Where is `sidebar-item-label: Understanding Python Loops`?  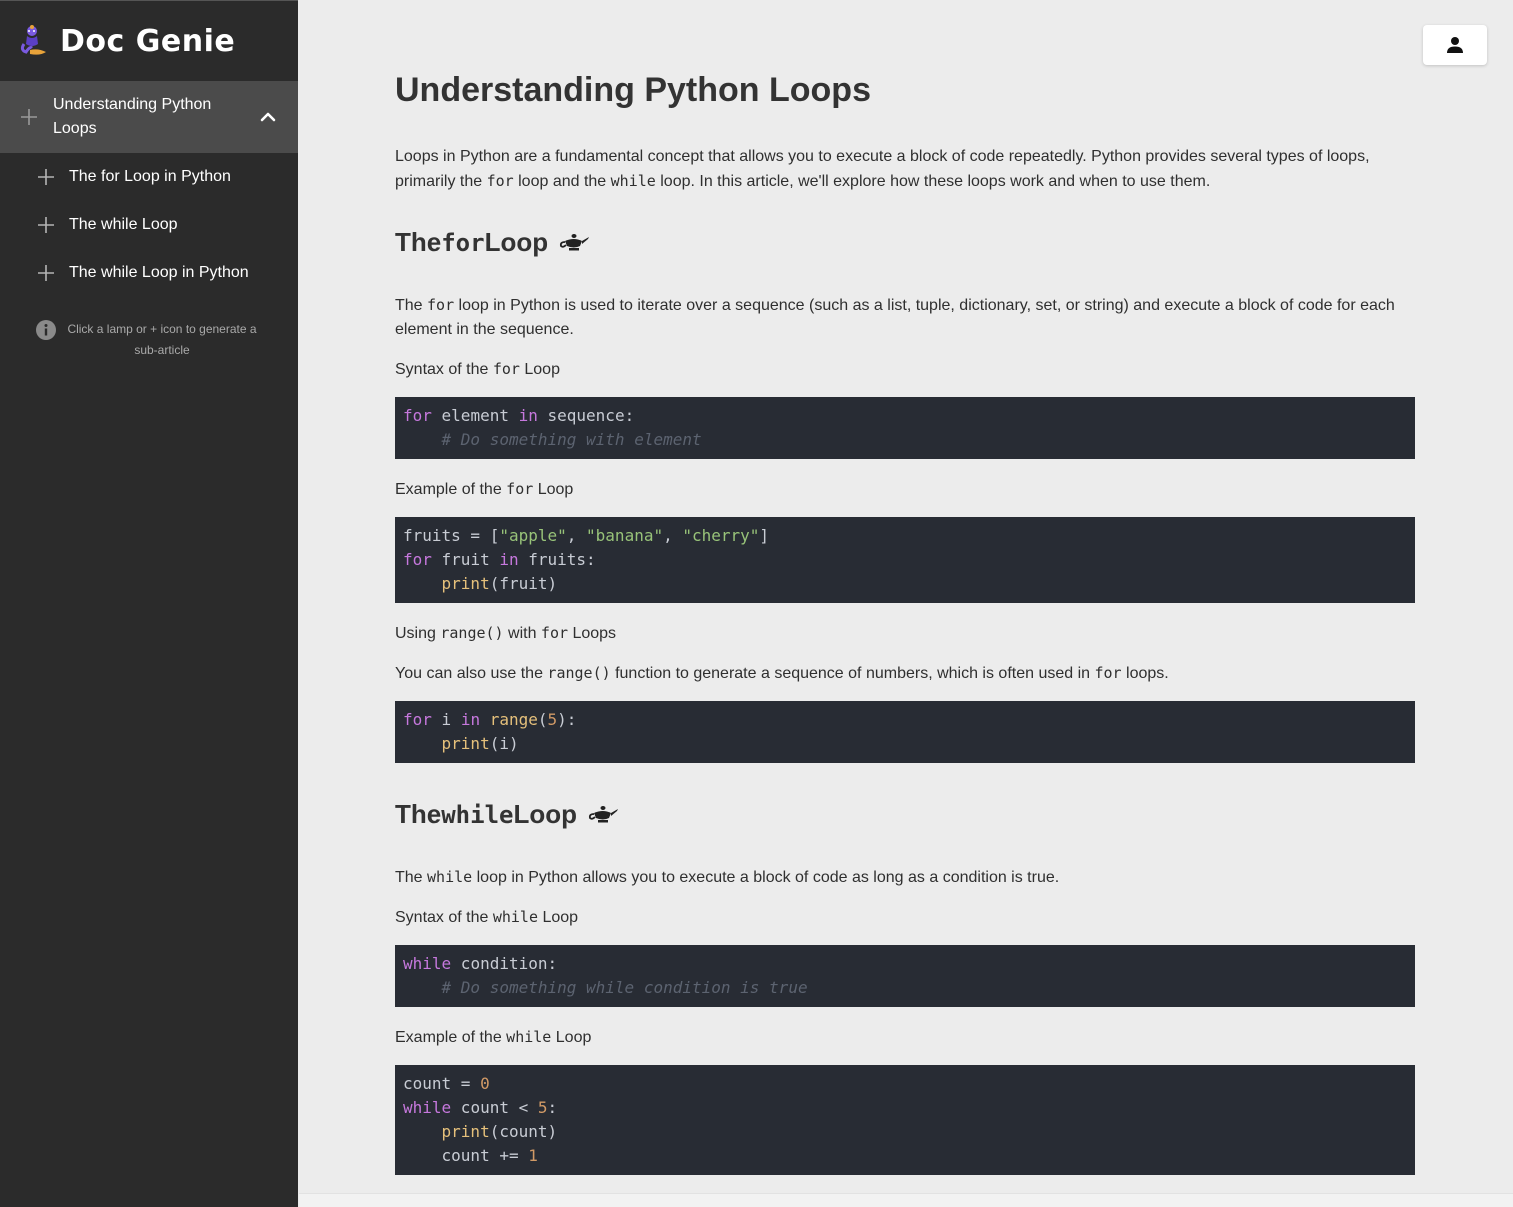 sidebar-item-label: Understanding Python Loops is located at coordinates (132, 116).